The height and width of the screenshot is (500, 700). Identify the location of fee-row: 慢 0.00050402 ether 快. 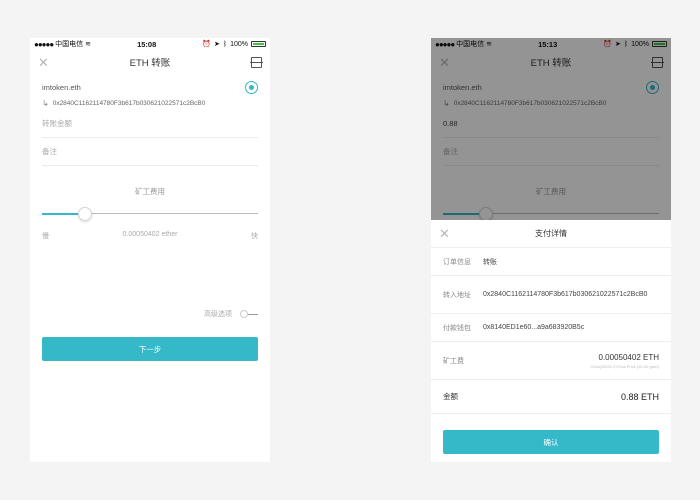
(150, 236).